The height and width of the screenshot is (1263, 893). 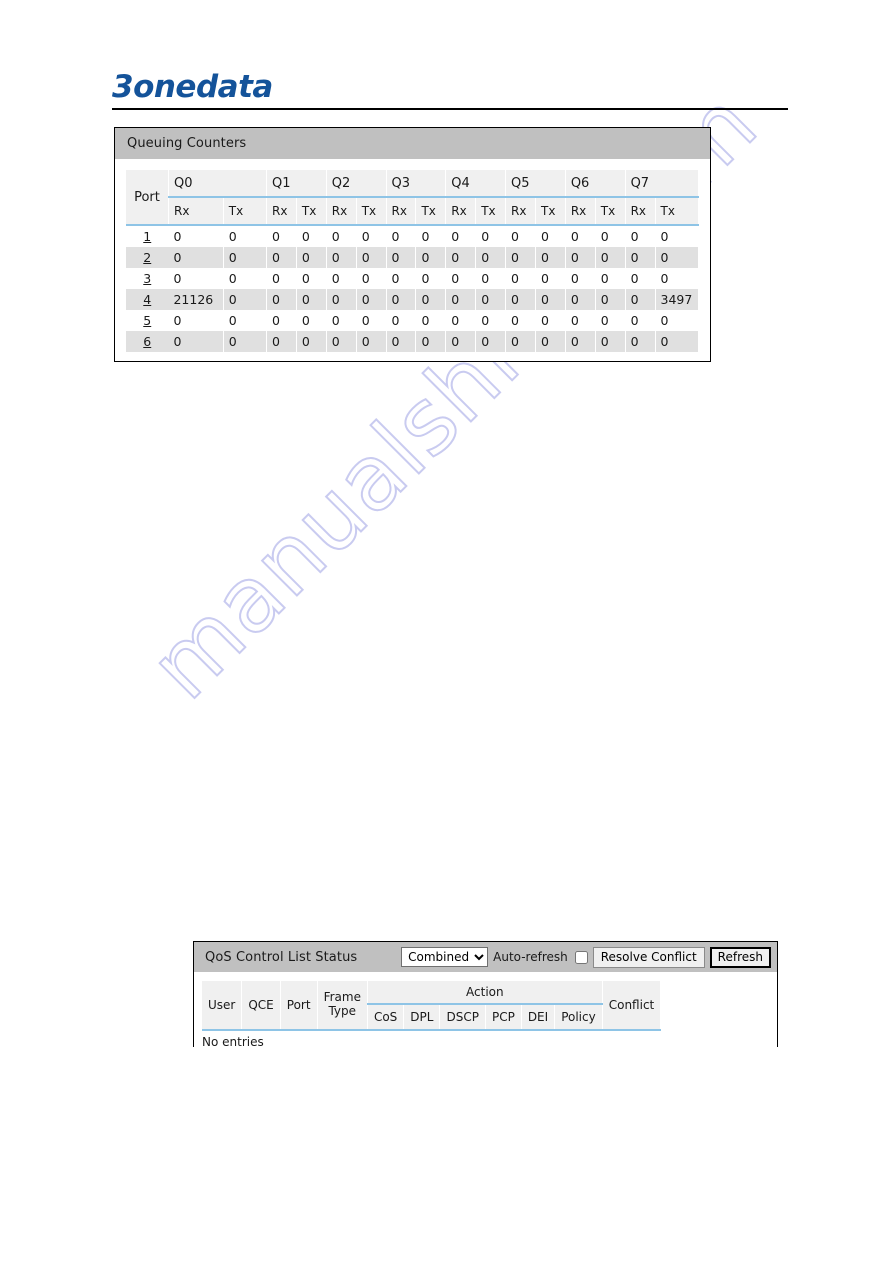 I want to click on table-row: 20000000000000000, so click(x=413, y=257).